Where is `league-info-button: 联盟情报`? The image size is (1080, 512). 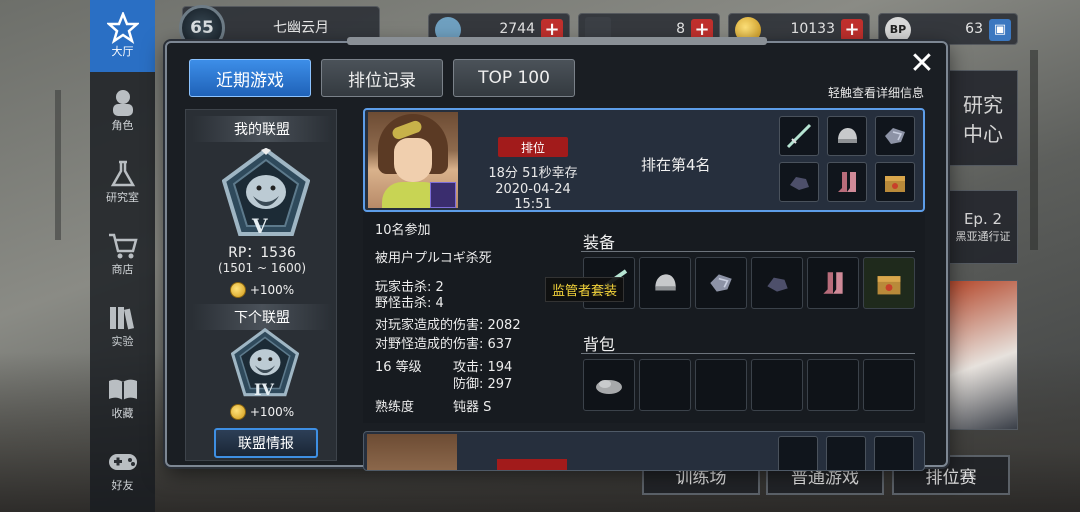 league-info-button: 联盟情报 is located at coordinates (266, 443).